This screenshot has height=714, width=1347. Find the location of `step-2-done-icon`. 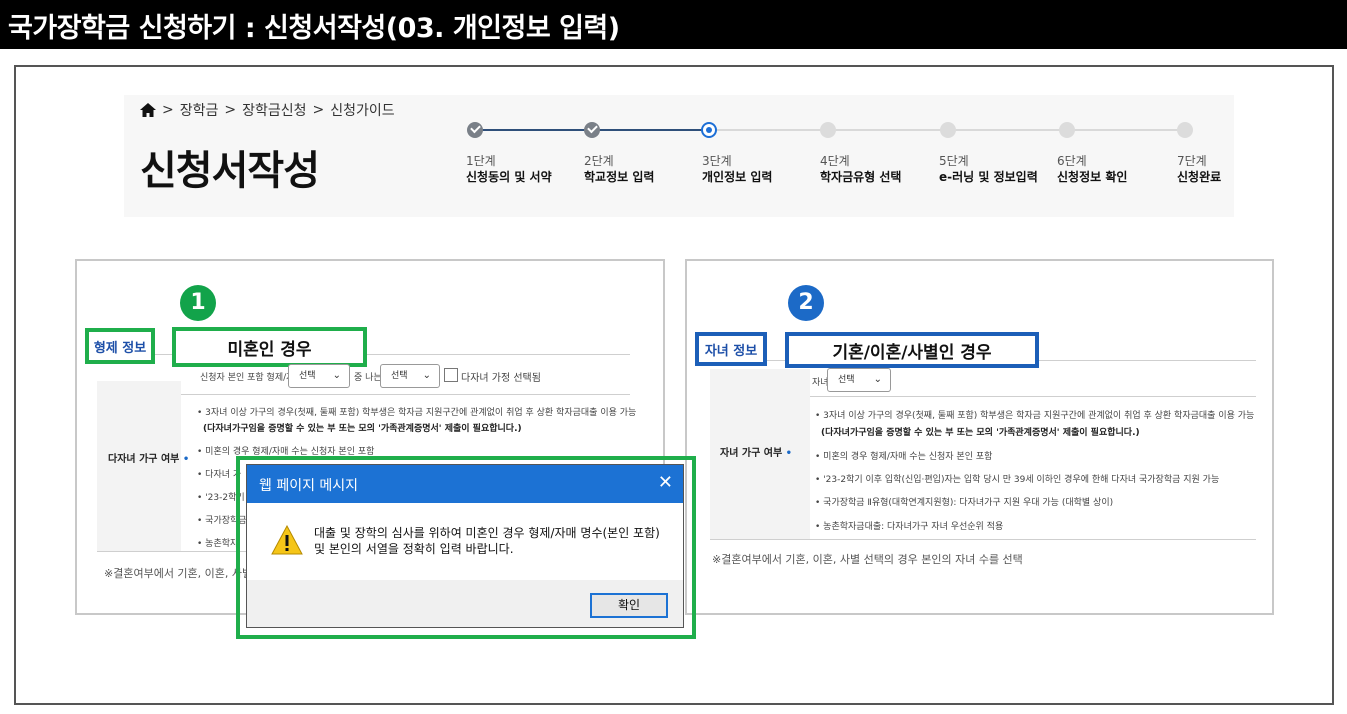

step-2-done-icon is located at coordinates (592, 130).